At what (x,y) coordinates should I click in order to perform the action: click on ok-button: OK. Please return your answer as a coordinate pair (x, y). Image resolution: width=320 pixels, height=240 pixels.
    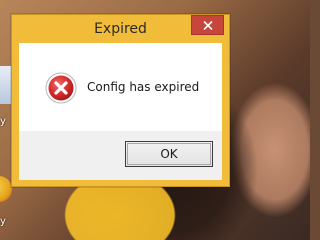
    Looking at the image, I should click on (169, 154).